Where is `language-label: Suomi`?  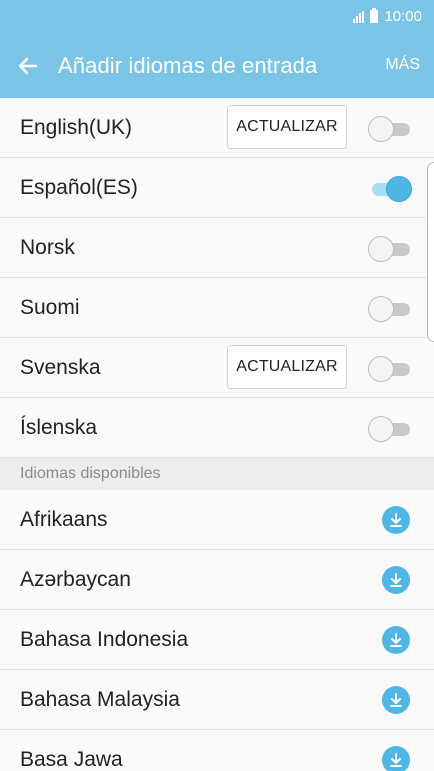
language-label: Suomi is located at coordinates (50, 307).